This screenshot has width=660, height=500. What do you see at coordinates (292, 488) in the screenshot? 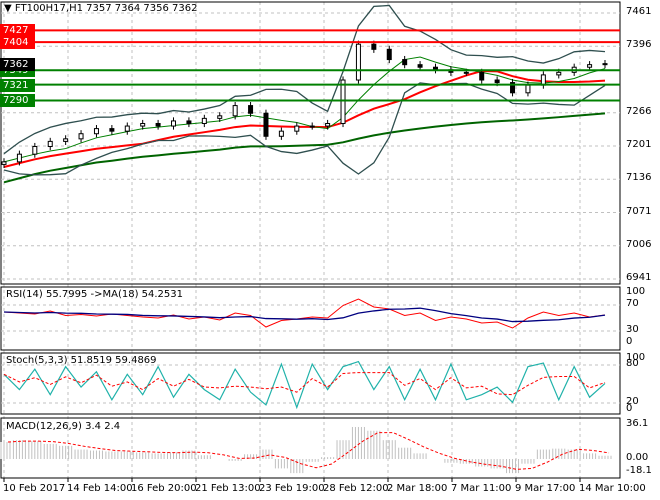
I see `time-label: 23 Feb 19:00` at bounding box center [292, 488].